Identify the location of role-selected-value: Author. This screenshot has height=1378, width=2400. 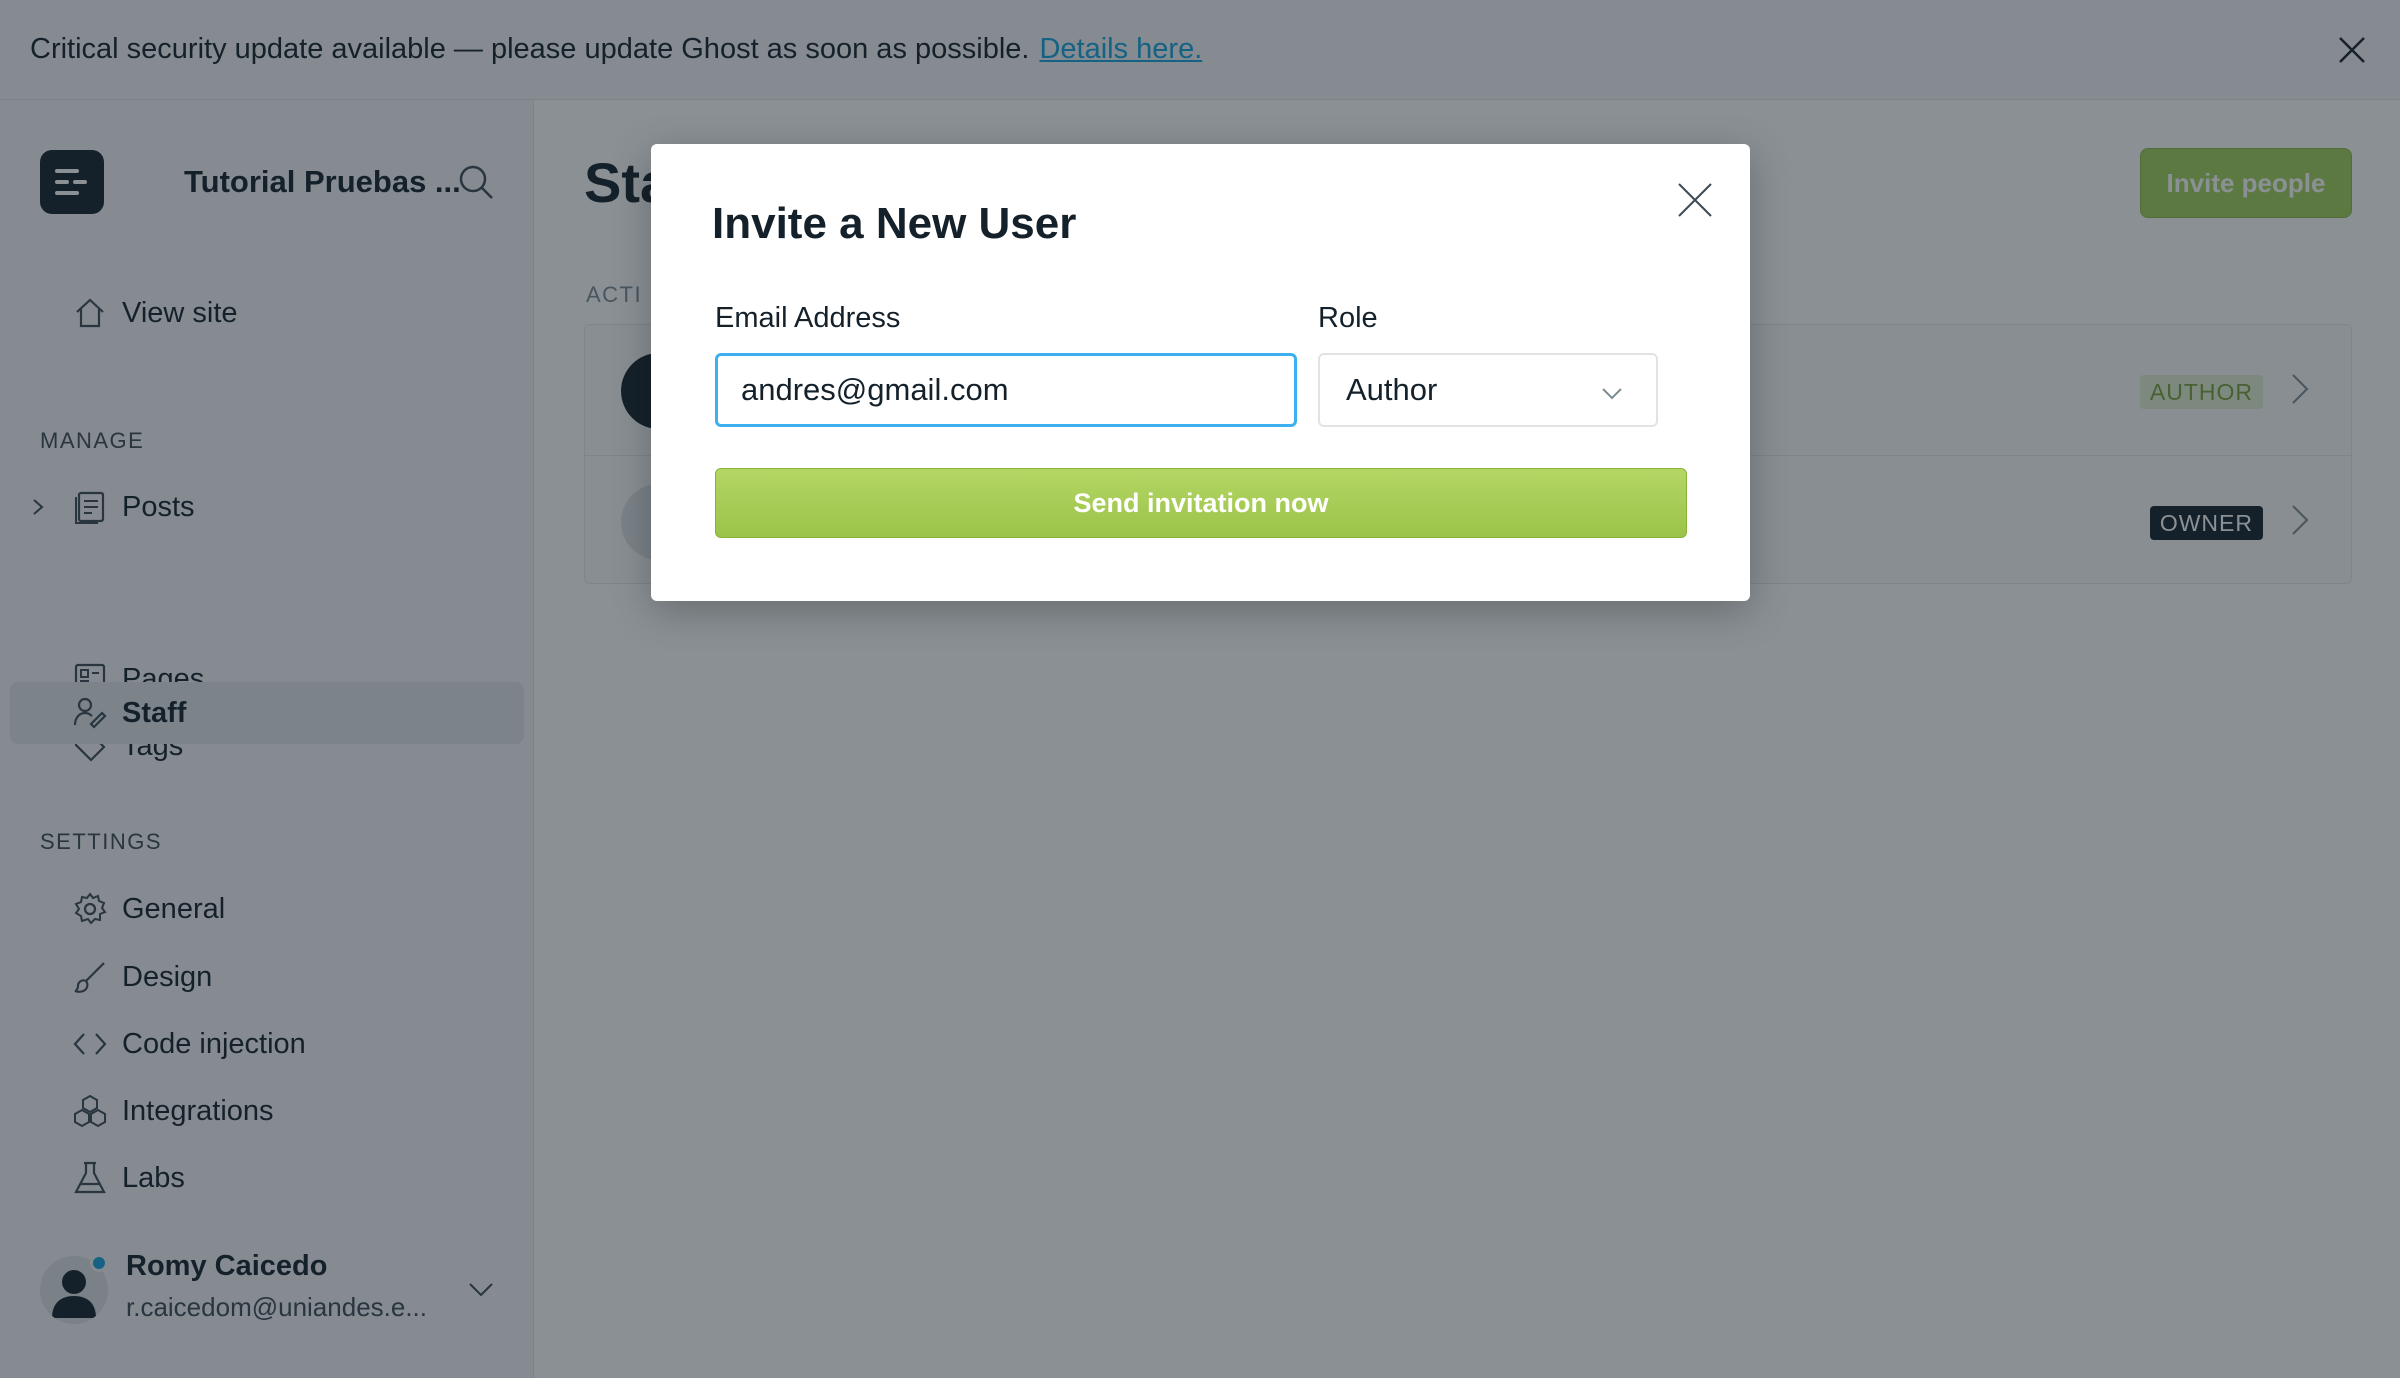
(1392, 389).